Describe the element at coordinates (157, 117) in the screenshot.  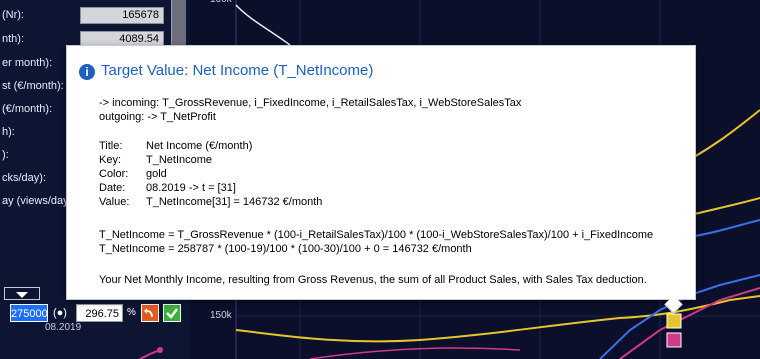
I see `outgoing-links: outgoing: -> T_NetProfit` at that location.